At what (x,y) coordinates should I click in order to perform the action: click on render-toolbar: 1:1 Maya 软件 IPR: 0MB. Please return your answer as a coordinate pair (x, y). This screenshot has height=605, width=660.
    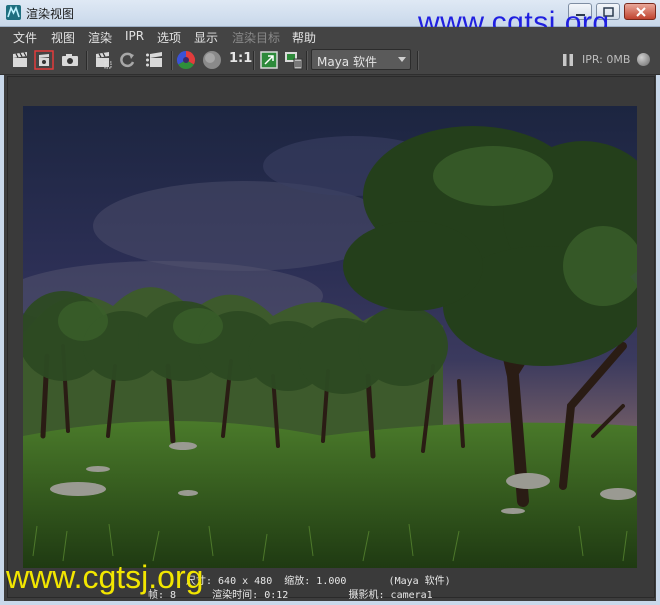
    Looking at the image, I should click on (330, 61).